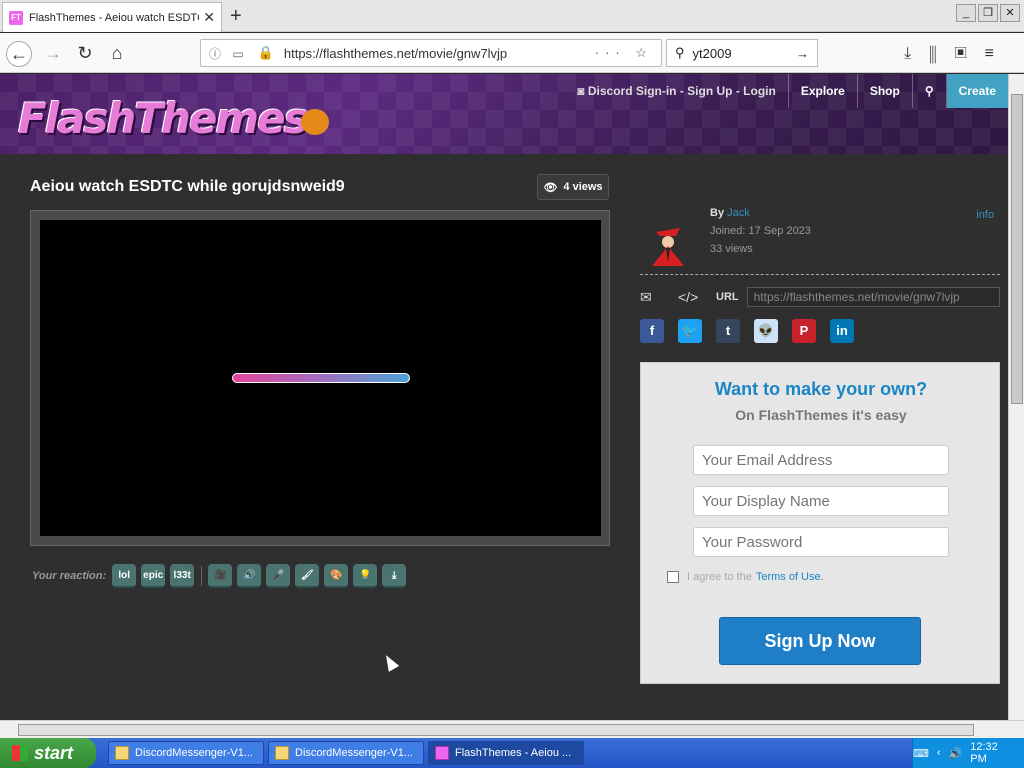 The width and height of the screenshot is (1024, 768). What do you see at coordinates (124, 576) in the screenshot?
I see `reaction-lol-button: lol` at bounding box center [124, 576].